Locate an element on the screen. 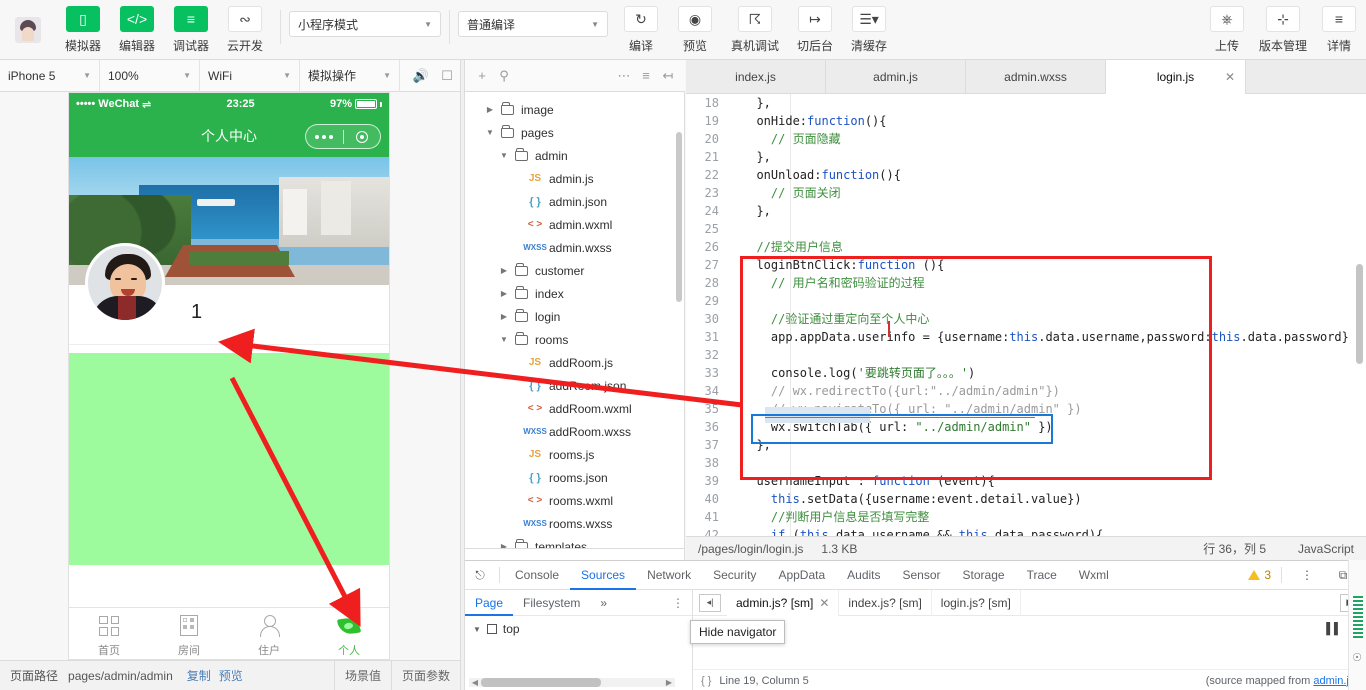 This screenshot has height=690, width=1366. notification-bell-icon: ☉ is located at coordinates (1357, 657).